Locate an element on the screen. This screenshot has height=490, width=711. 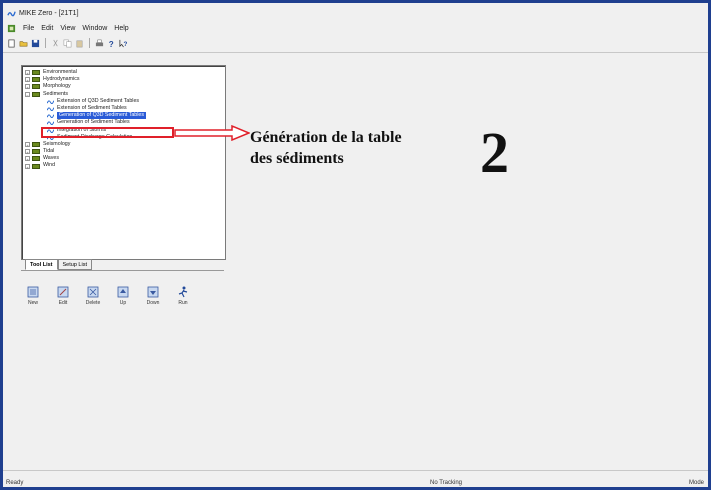
tree-item-seismology: + Seismology is located at coordinates (85, 144).